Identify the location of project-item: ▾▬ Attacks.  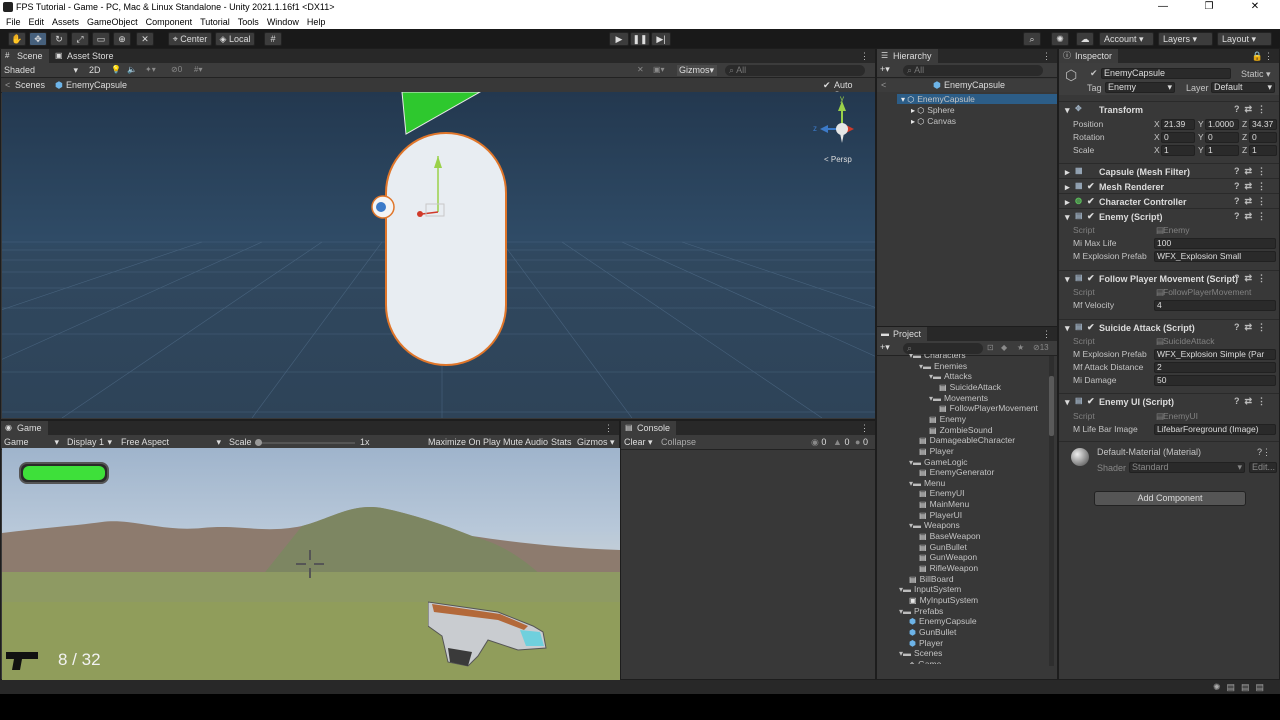
(950, 376).